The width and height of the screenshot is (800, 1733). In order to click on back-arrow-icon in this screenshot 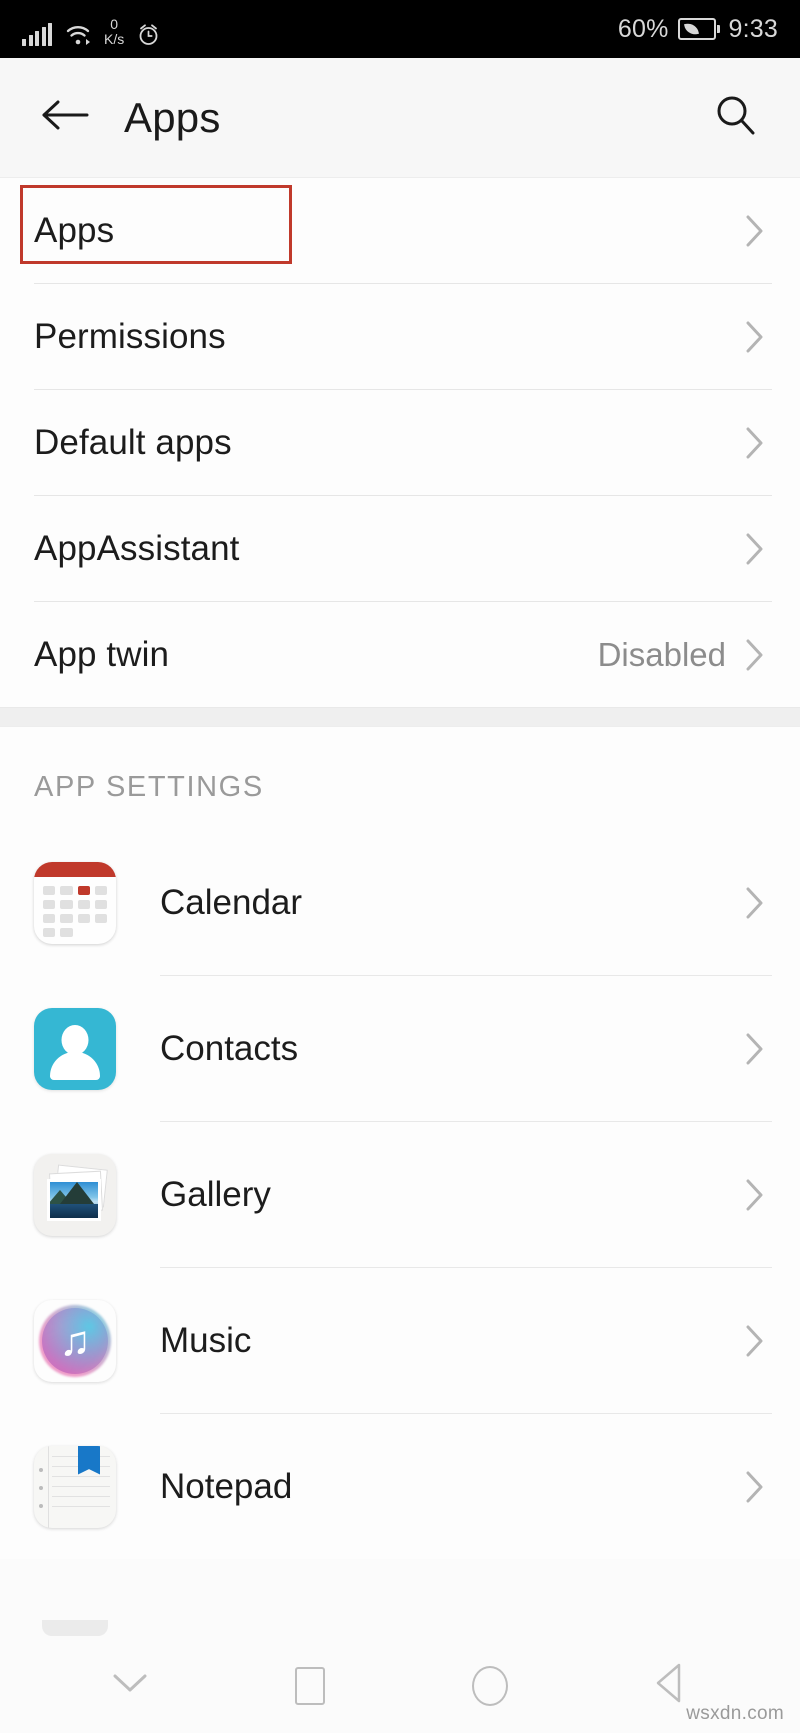, I will do `click(65, 117)`.